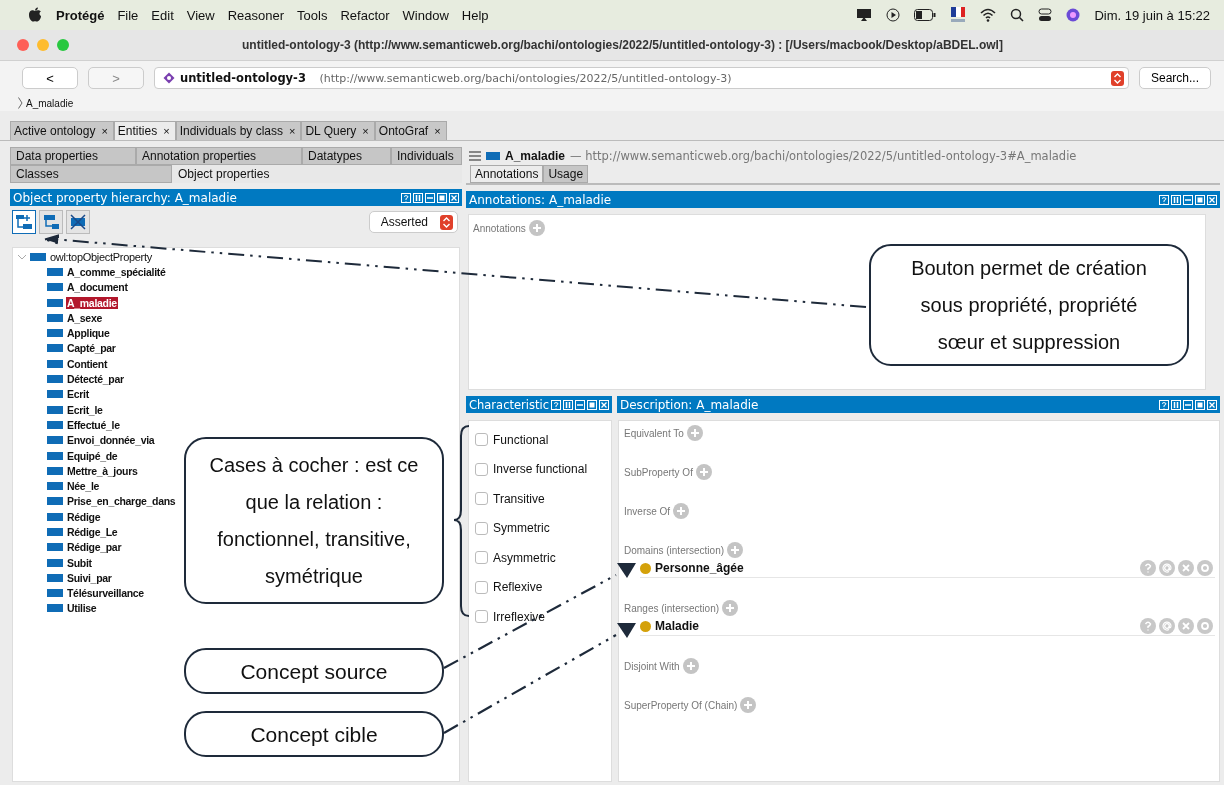  Describe the element at coordinates (365, 15) in the screenshot. I see `menu-item: Refactor` at that location.